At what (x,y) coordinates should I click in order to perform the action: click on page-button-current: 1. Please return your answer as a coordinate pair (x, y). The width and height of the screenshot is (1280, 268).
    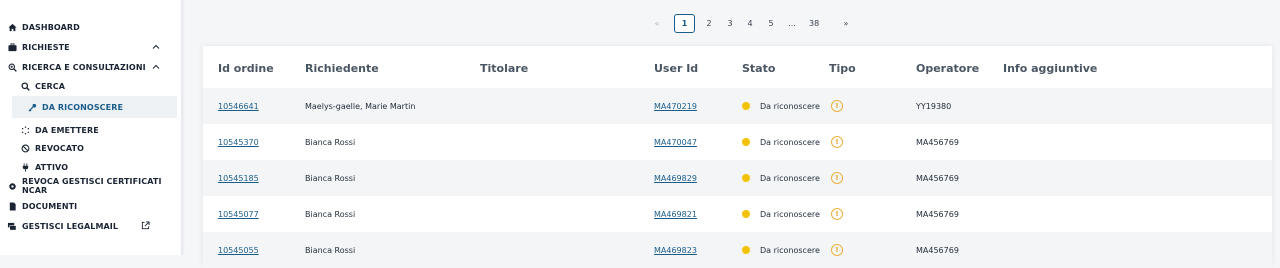
    Looking at the image, I should click on (684, 23).